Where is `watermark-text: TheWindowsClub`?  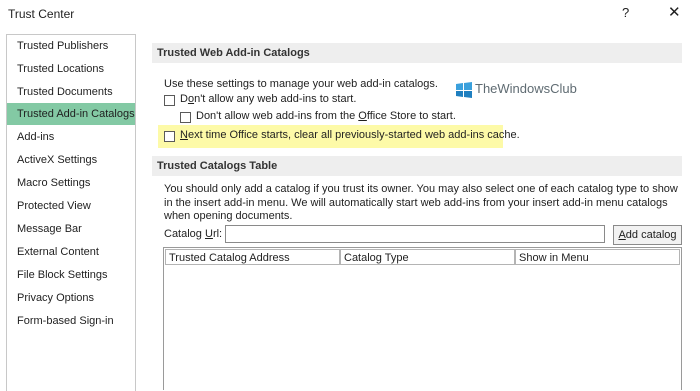 watermark-text: TheWindowsClub is located at coordinates (526, 88).